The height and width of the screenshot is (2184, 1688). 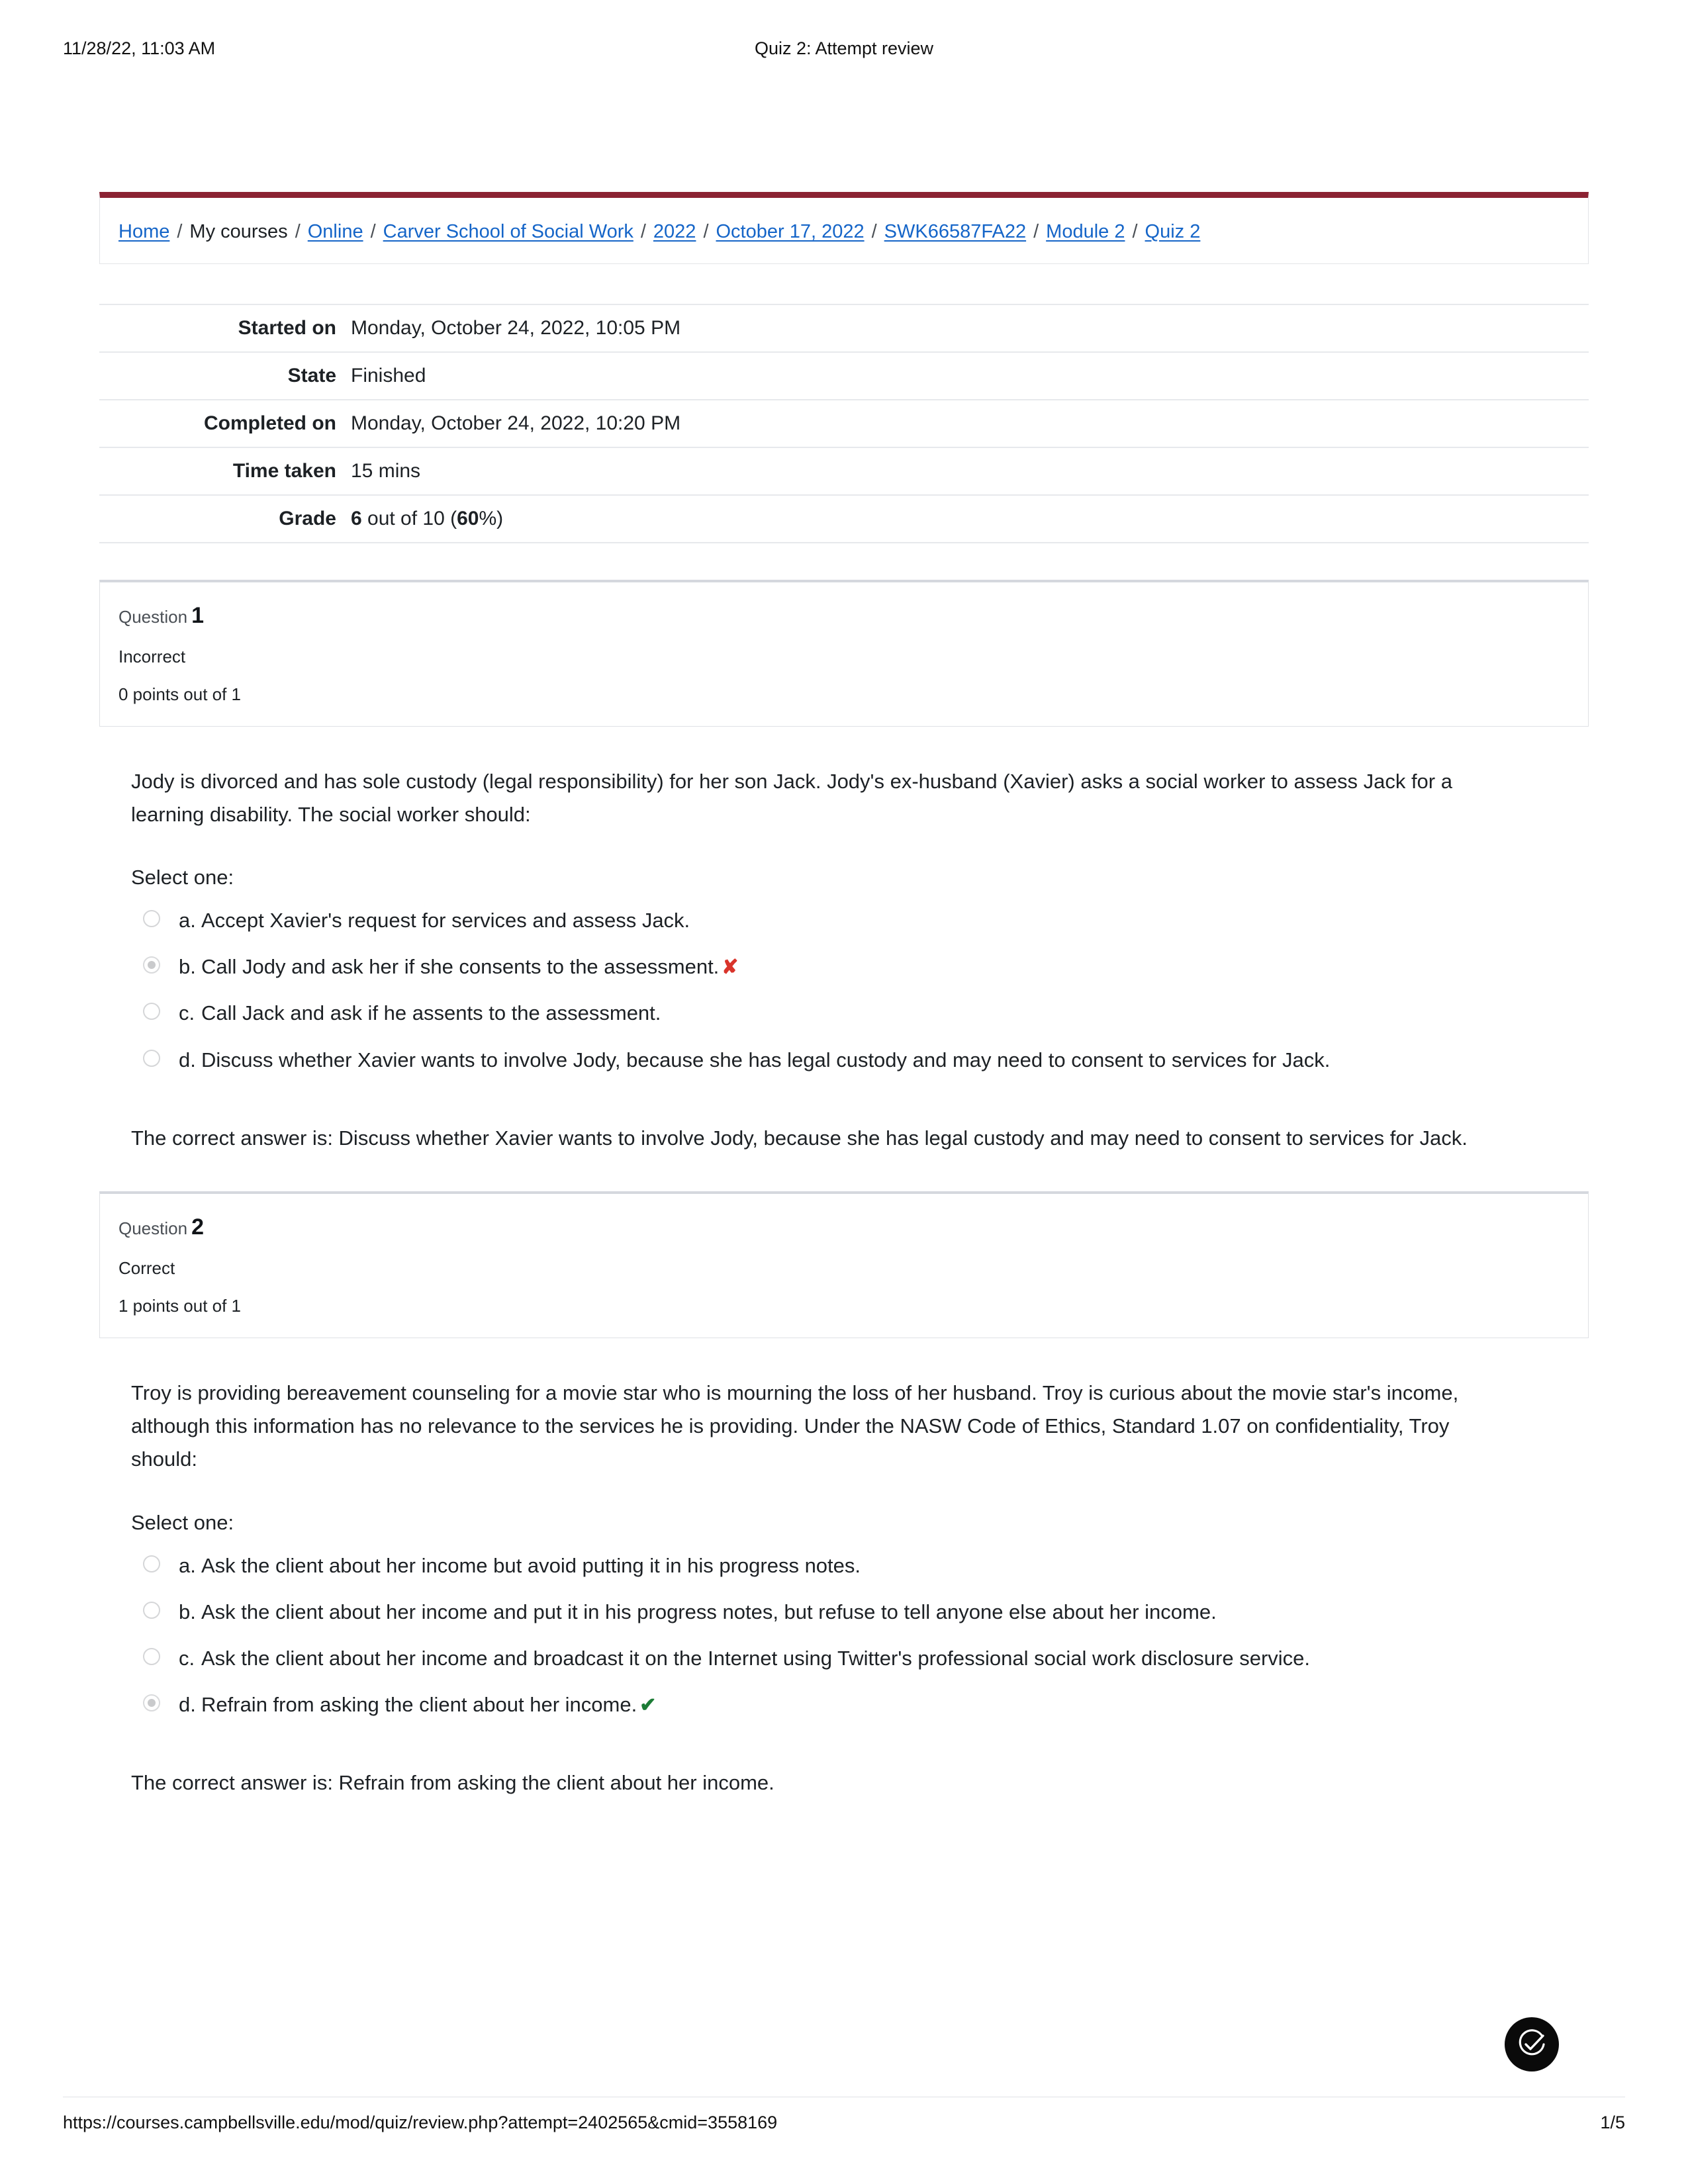 I want to click on grade-score: 6, so click(x=356, y=518).